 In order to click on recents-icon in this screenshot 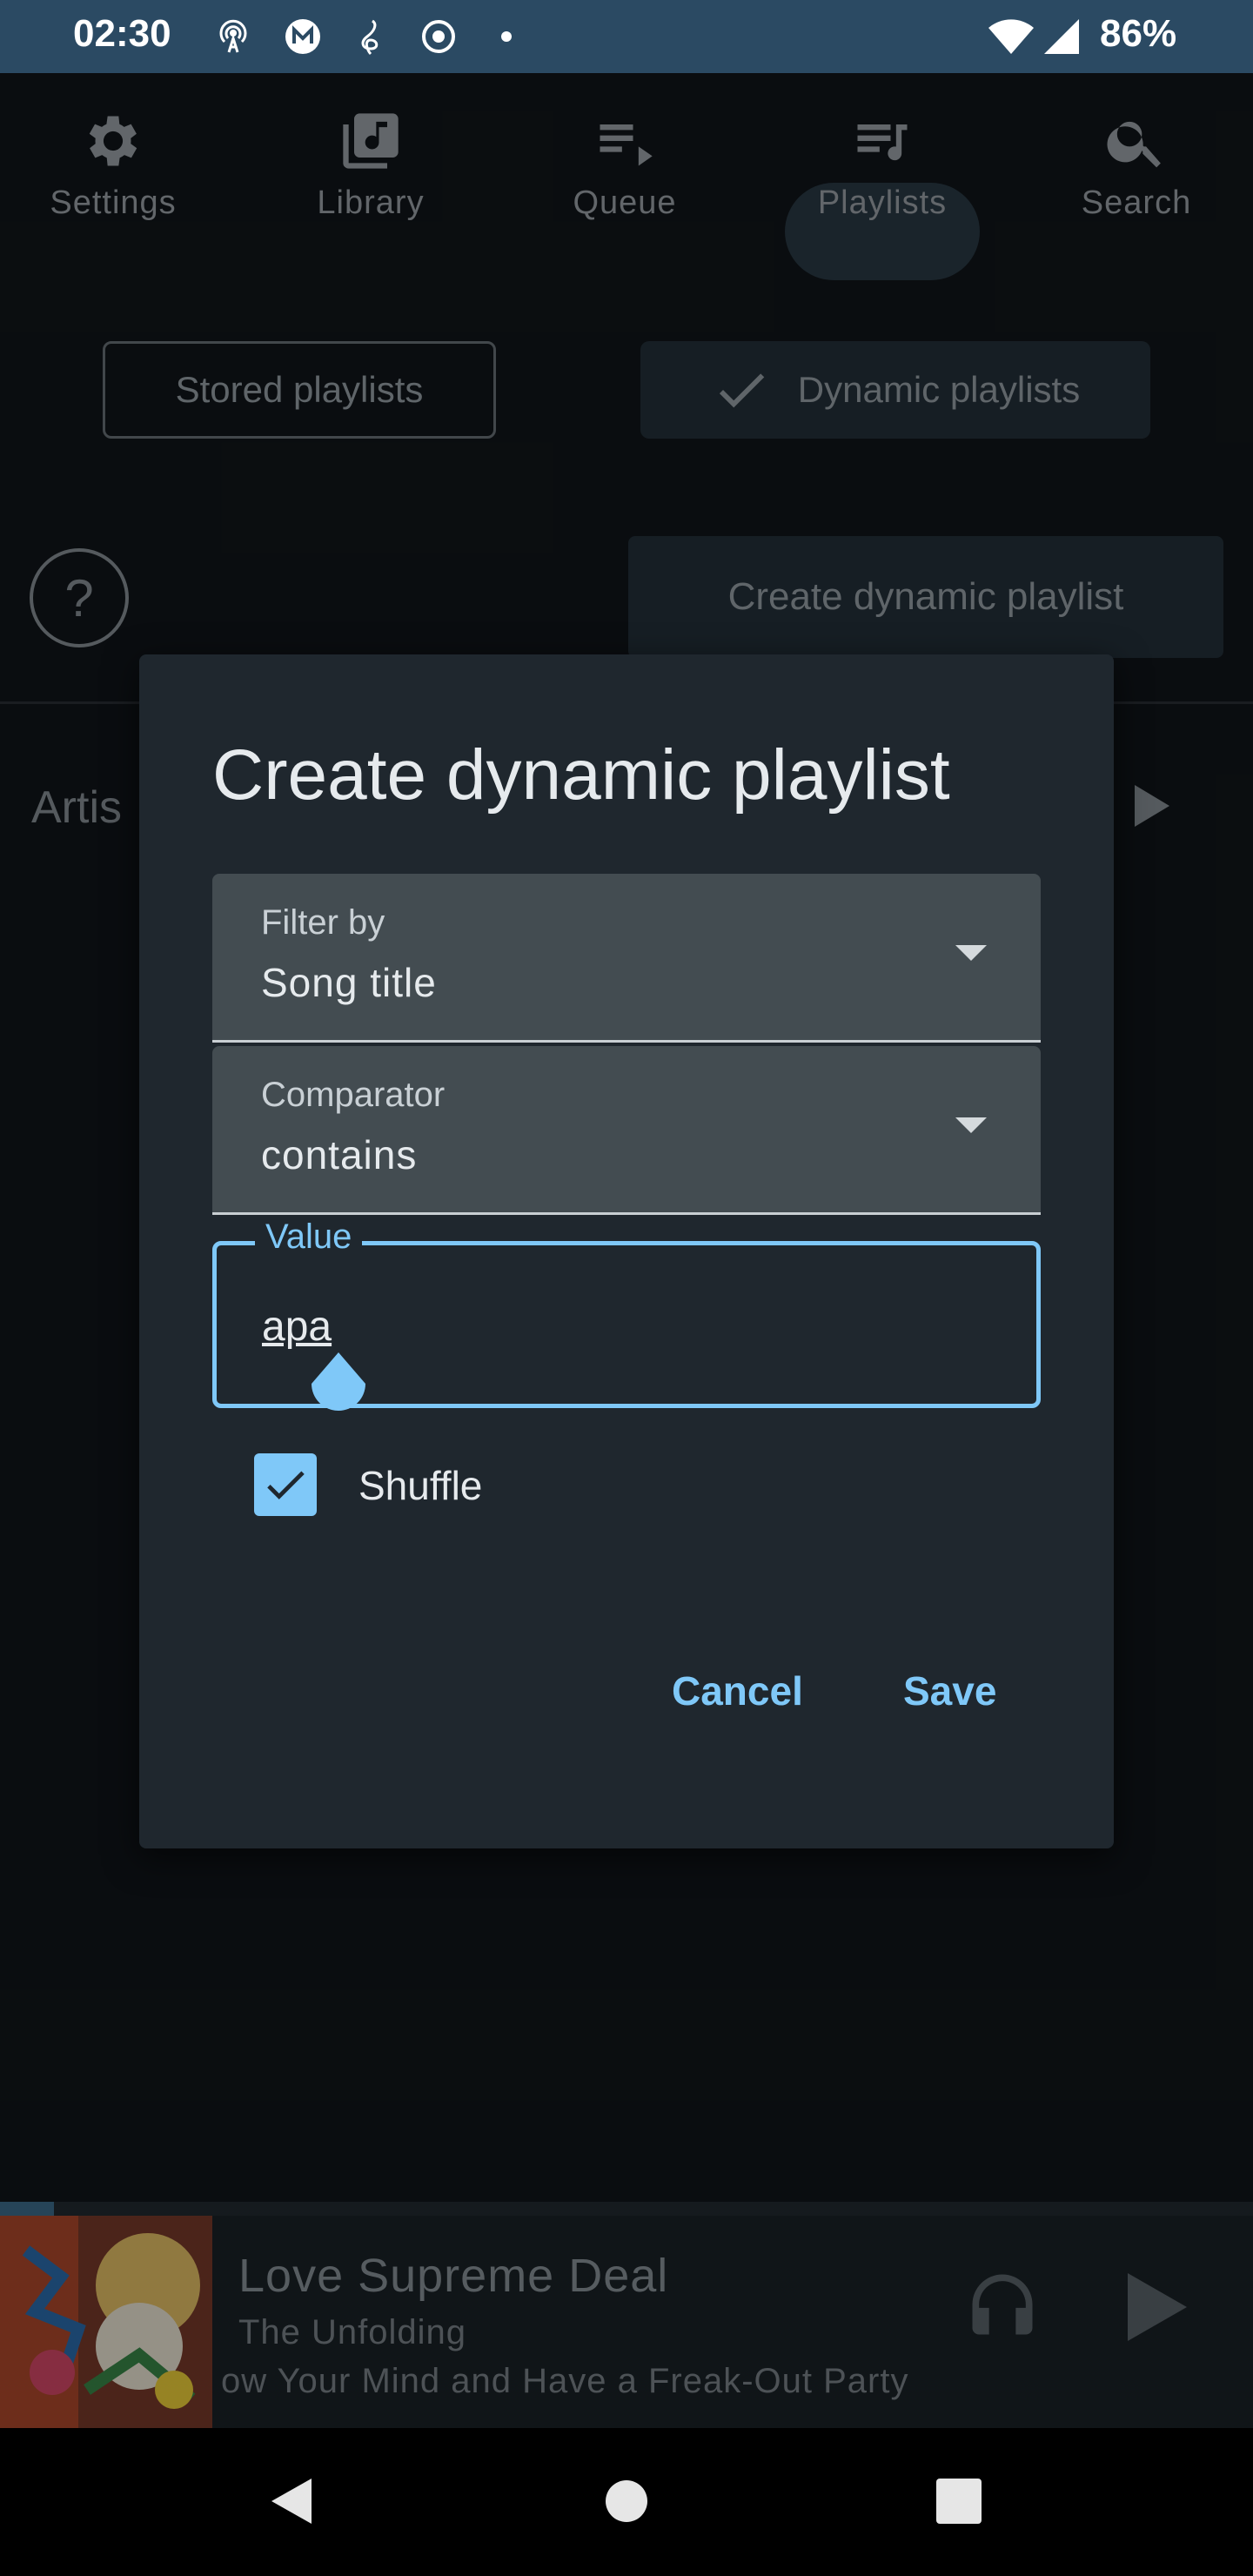, I will do `click(959, 2501)`.